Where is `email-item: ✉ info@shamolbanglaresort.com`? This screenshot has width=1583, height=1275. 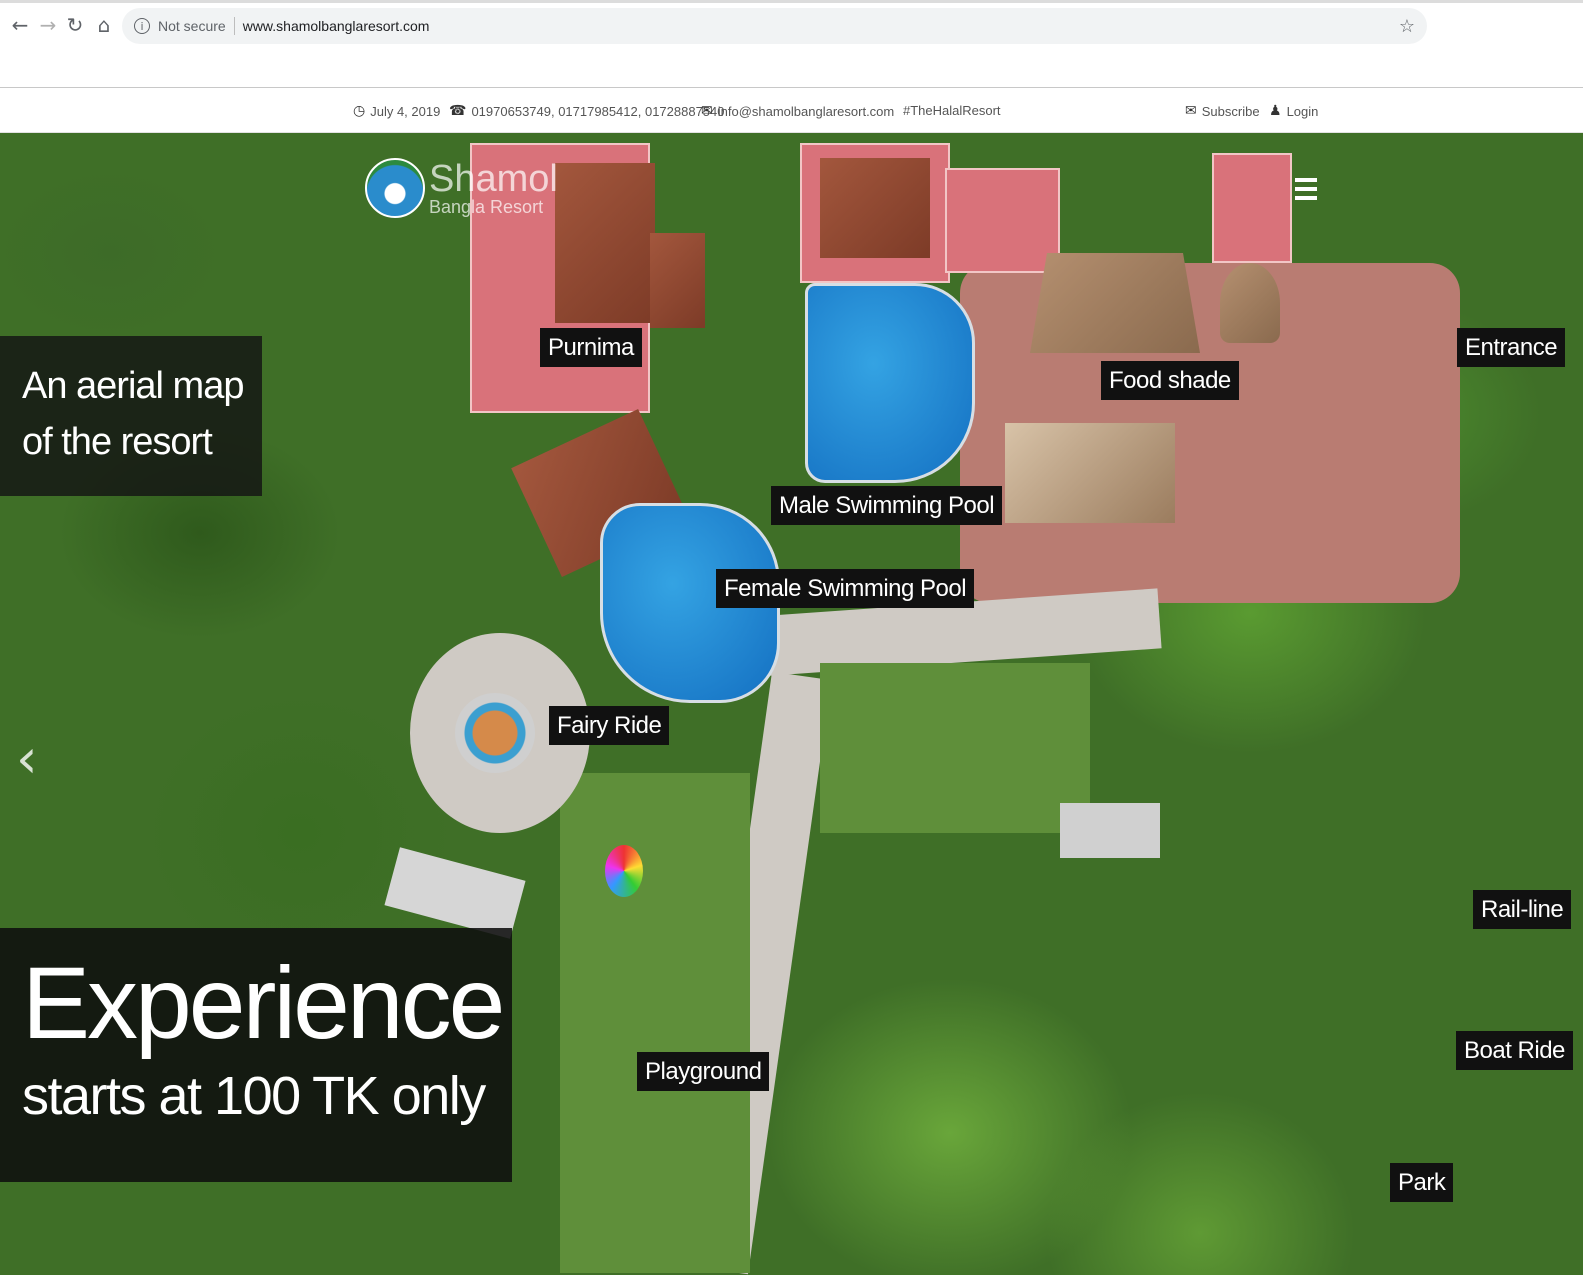 email-item: ✉ info@shamolbanglaresort.com is located at coordinates (797, 111).